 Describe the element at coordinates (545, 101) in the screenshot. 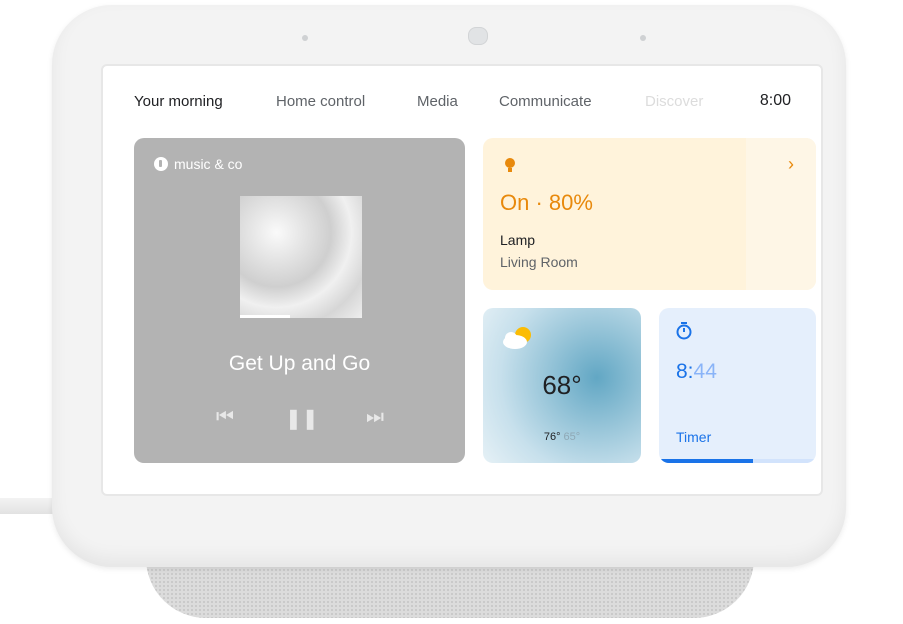

I see `tab-communicate: Communicate` at that location.